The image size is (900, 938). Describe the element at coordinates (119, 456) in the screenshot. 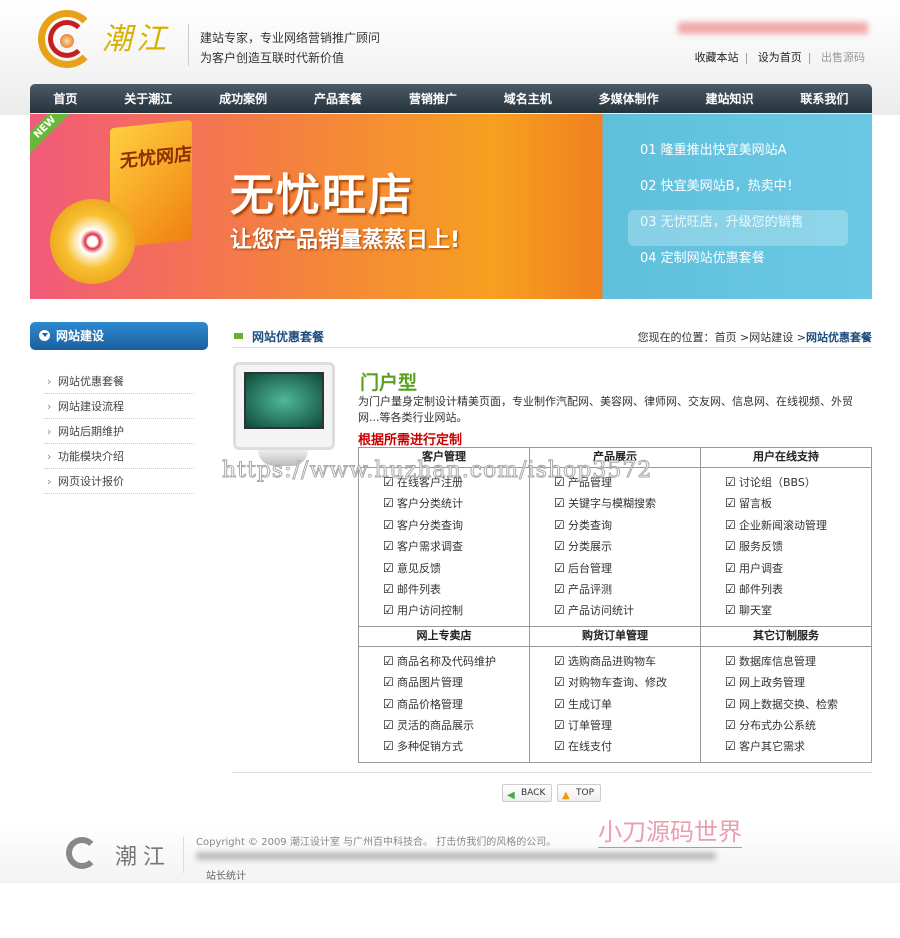

I see `sidebar-item: 功能模块介绍` at that location.